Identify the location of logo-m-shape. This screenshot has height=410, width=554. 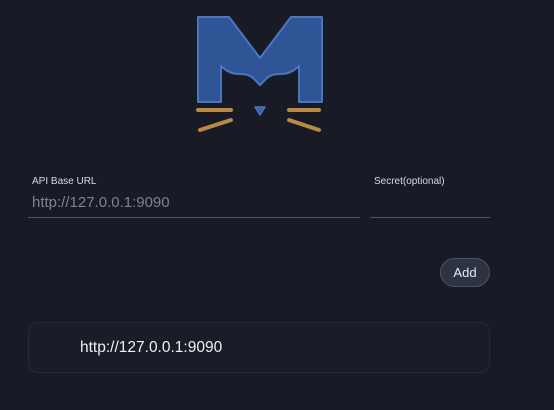
(260, 59).